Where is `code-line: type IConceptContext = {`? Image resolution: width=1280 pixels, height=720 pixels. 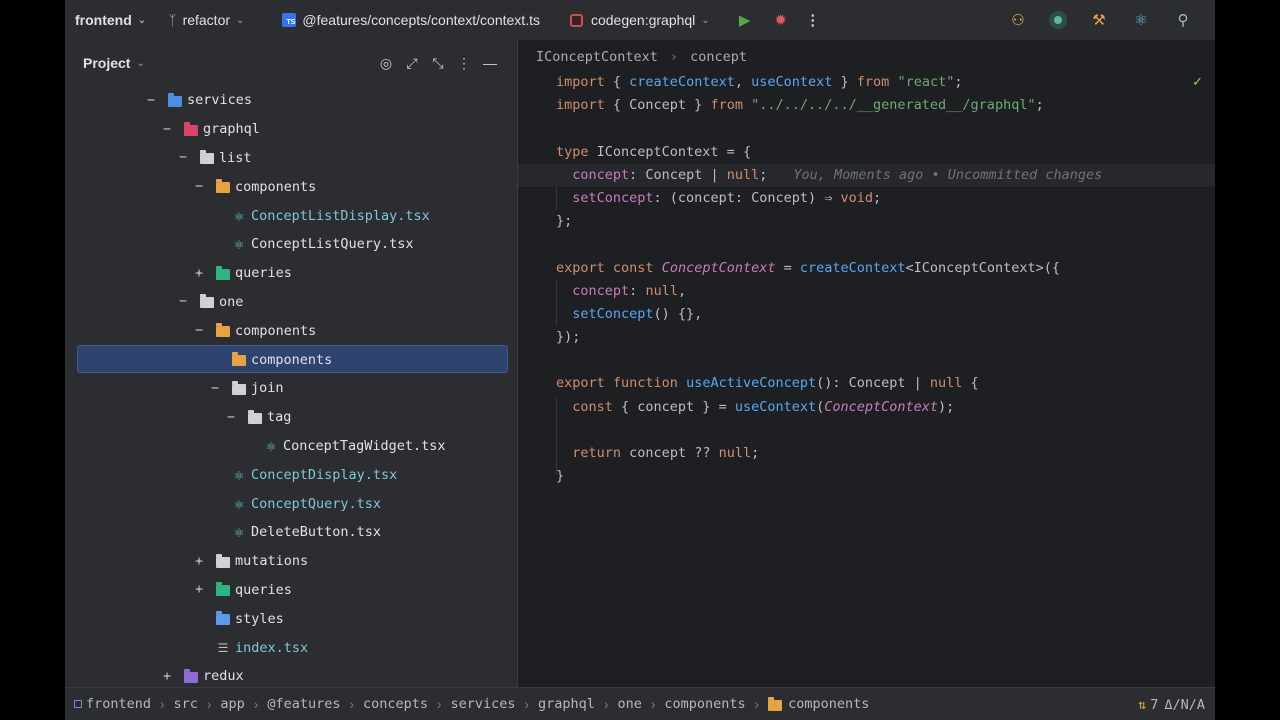 code-line: type IConceptContext = { is located at coordinates (866, 152).